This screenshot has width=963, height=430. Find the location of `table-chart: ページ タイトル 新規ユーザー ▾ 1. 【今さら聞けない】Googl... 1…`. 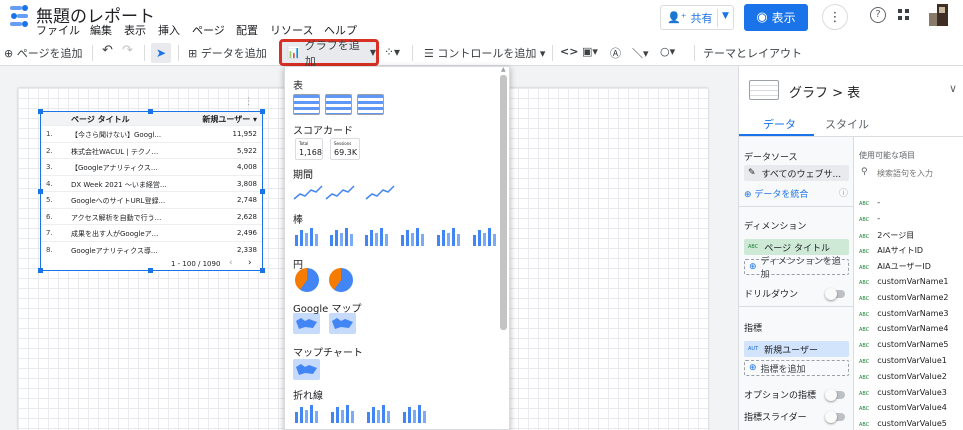

table-chart: ページ タイトル 新規ユーザー ▾ 1. 【今さら聞けない】Googl... 1… is located at coordinates (151, 191).